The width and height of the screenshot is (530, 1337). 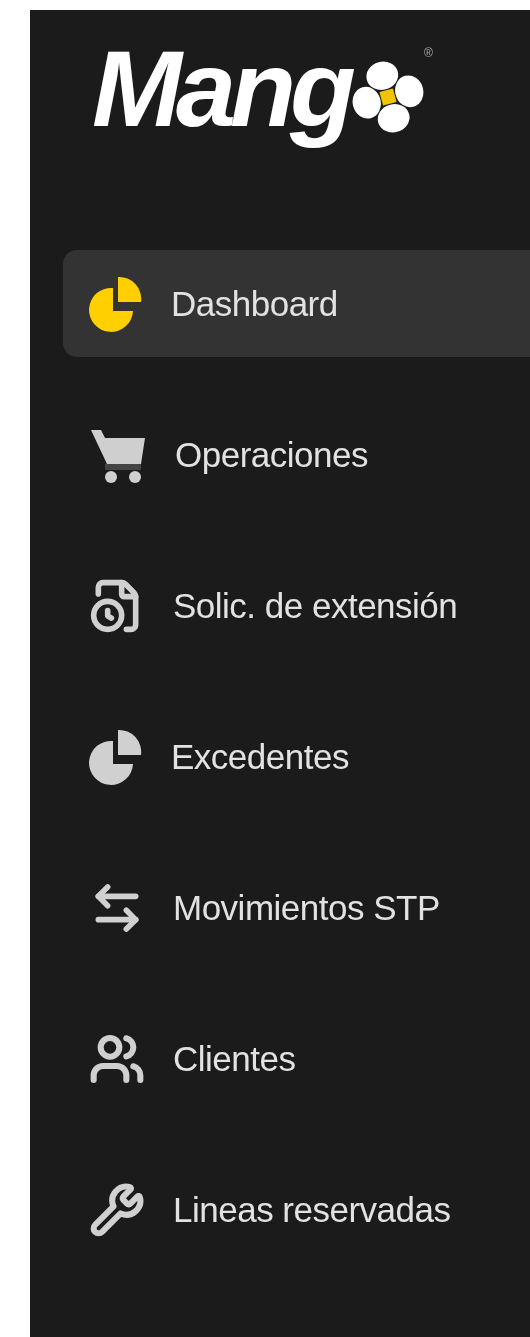 What do you see at coordinates (234, 1058) in the screenshot?
I see `nav-label: Clientes` at bounding box center [234, 1058].